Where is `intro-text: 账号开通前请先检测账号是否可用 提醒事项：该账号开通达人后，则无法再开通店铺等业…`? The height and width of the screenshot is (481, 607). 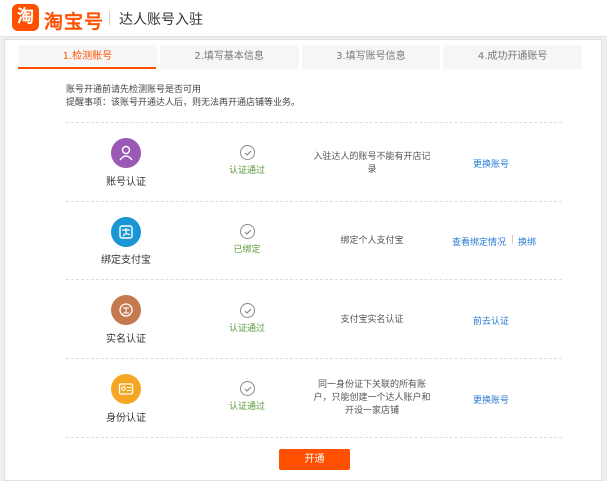
intro-text: 账号开通前请先检测账号是否可用 提醒事项：该账号开通达人后，则无法再开通店铺等业… is located at coordinates (183, 97).